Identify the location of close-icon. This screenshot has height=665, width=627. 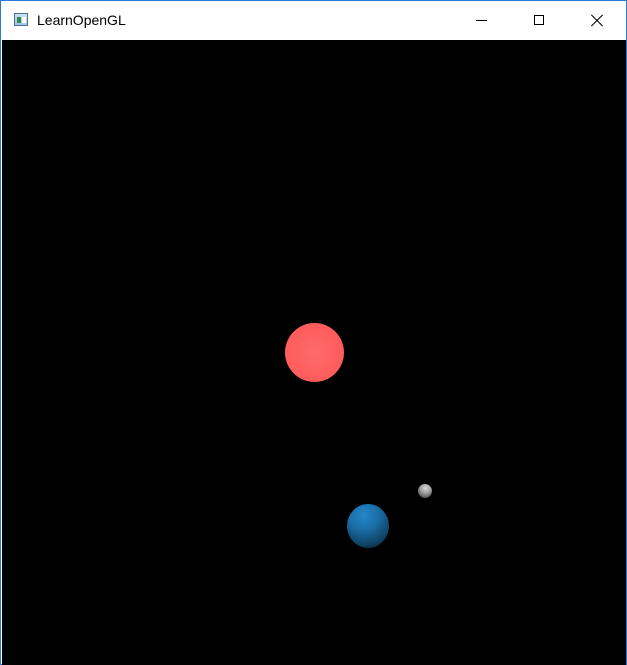
(597, 20).